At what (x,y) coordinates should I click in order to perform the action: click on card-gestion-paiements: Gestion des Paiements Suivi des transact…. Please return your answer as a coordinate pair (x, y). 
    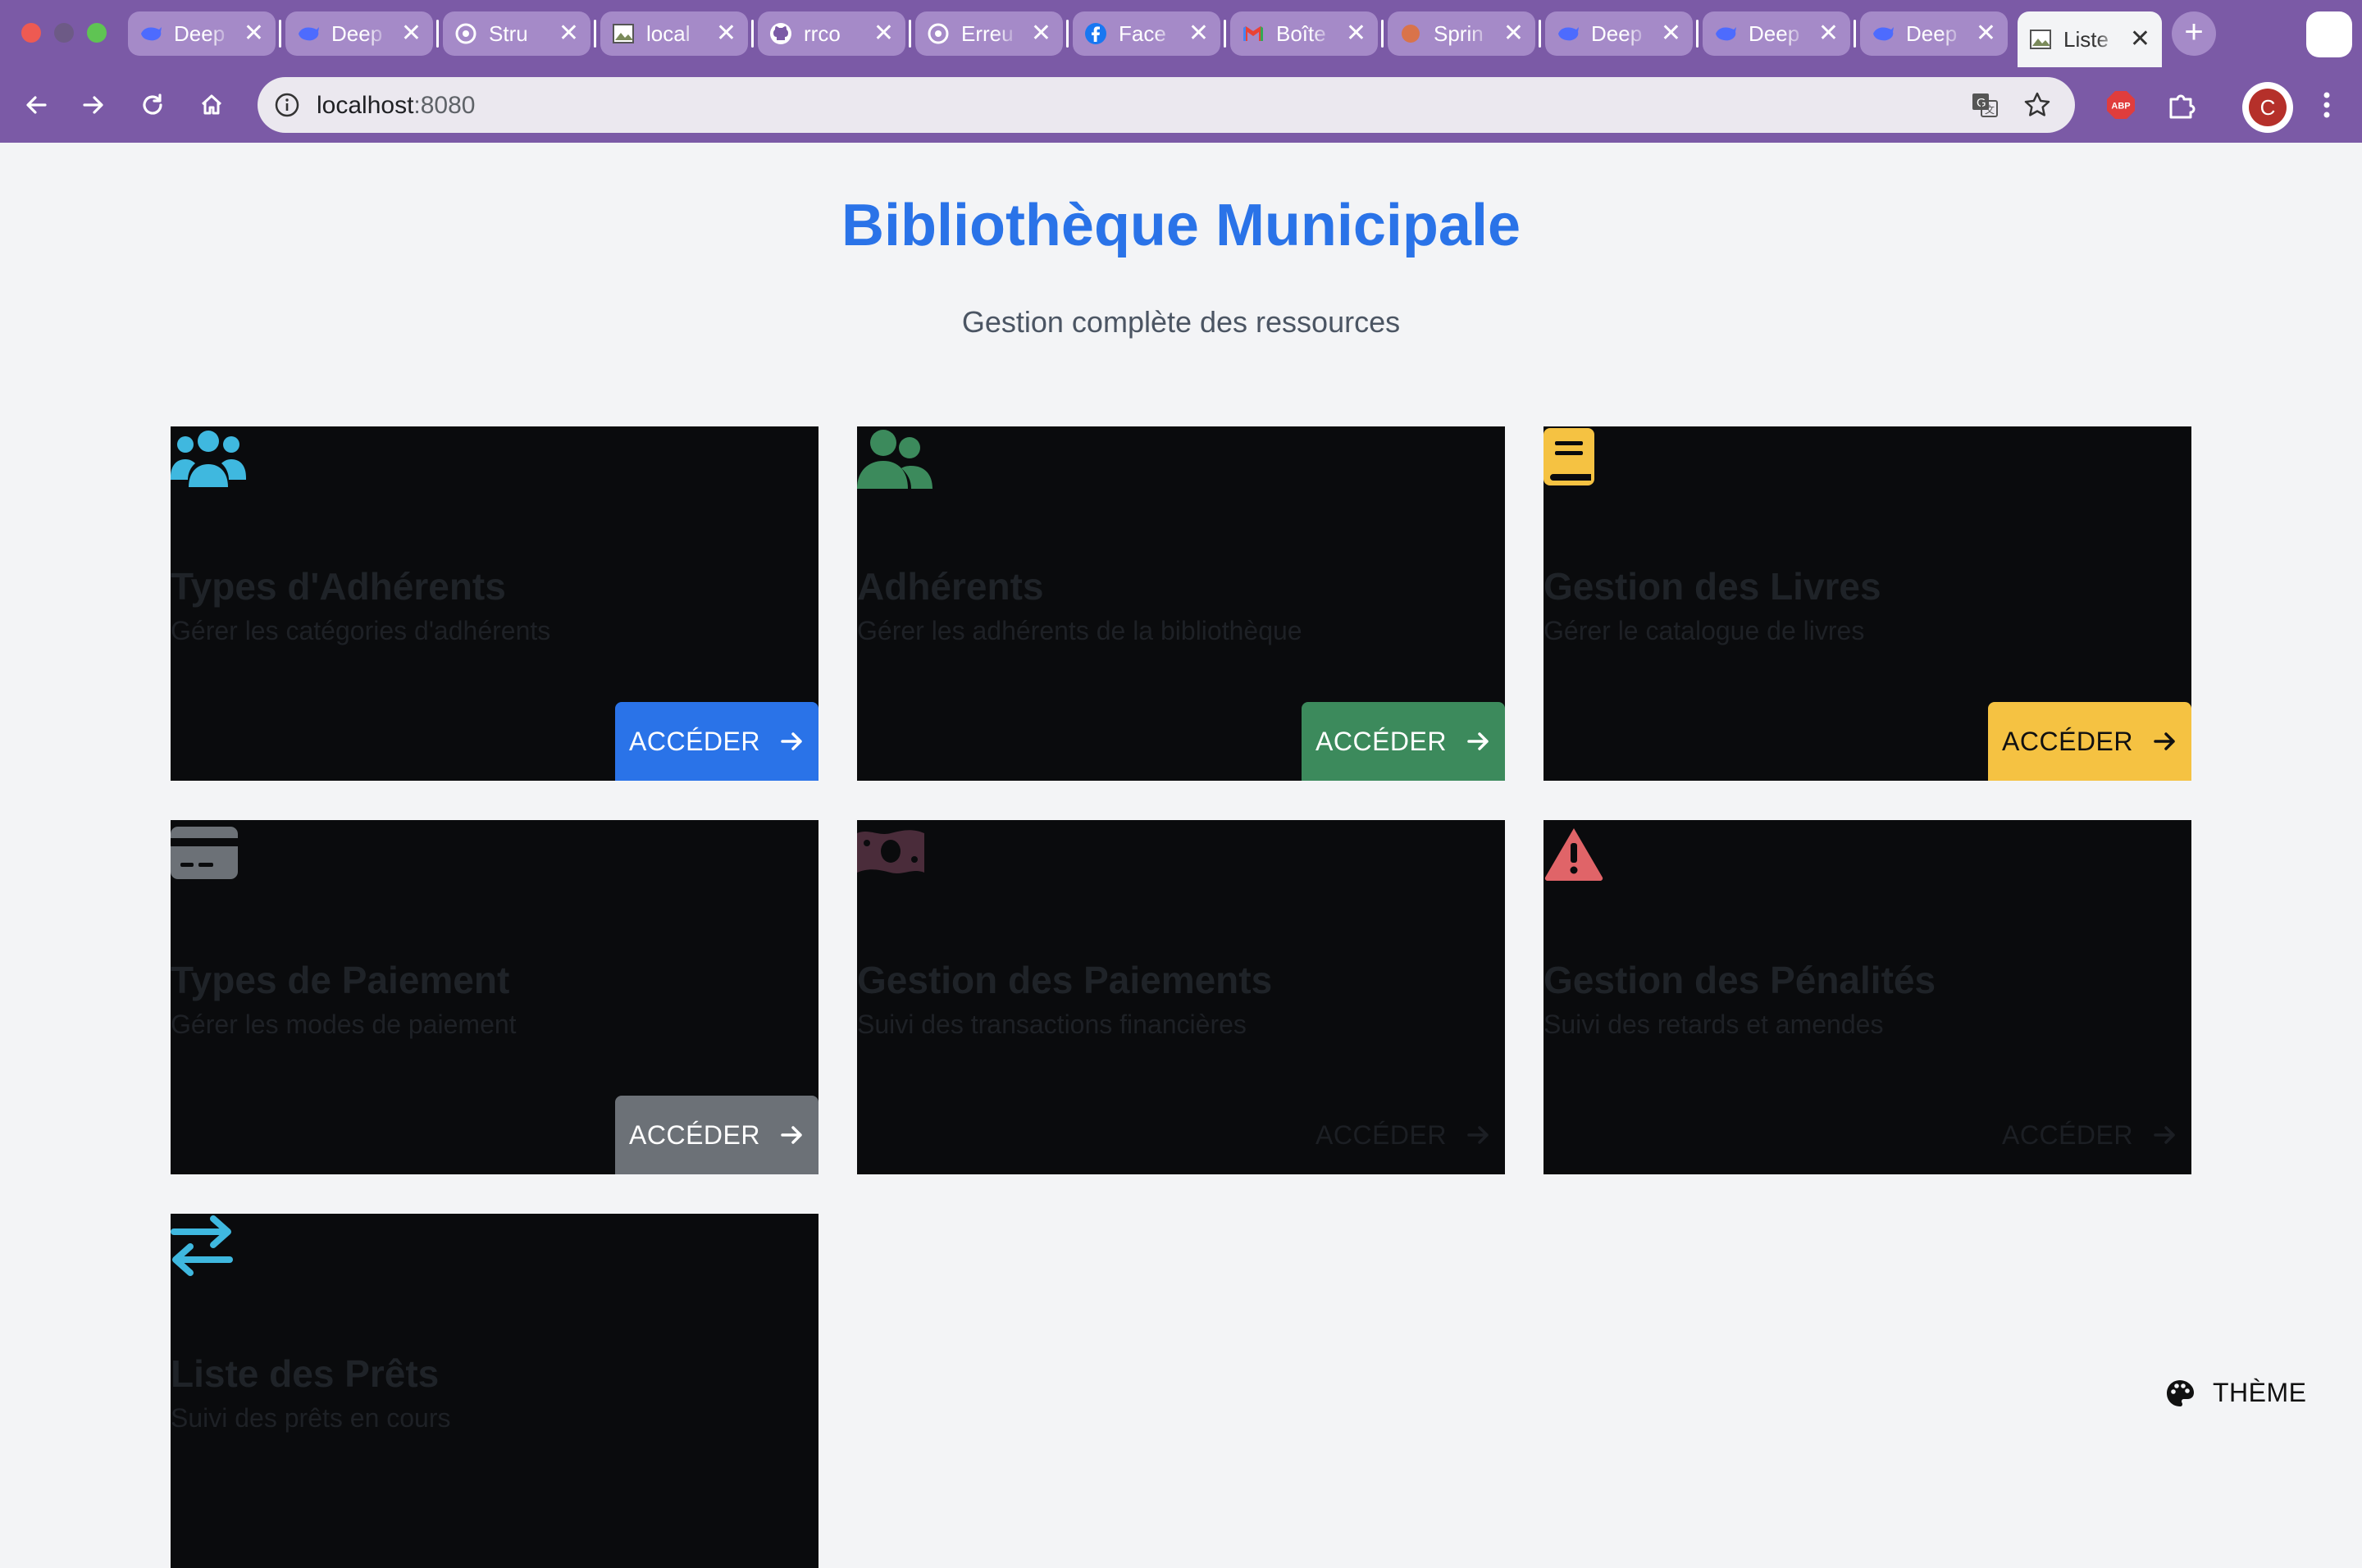
    Looking at the image, I should click on (1181, 997).